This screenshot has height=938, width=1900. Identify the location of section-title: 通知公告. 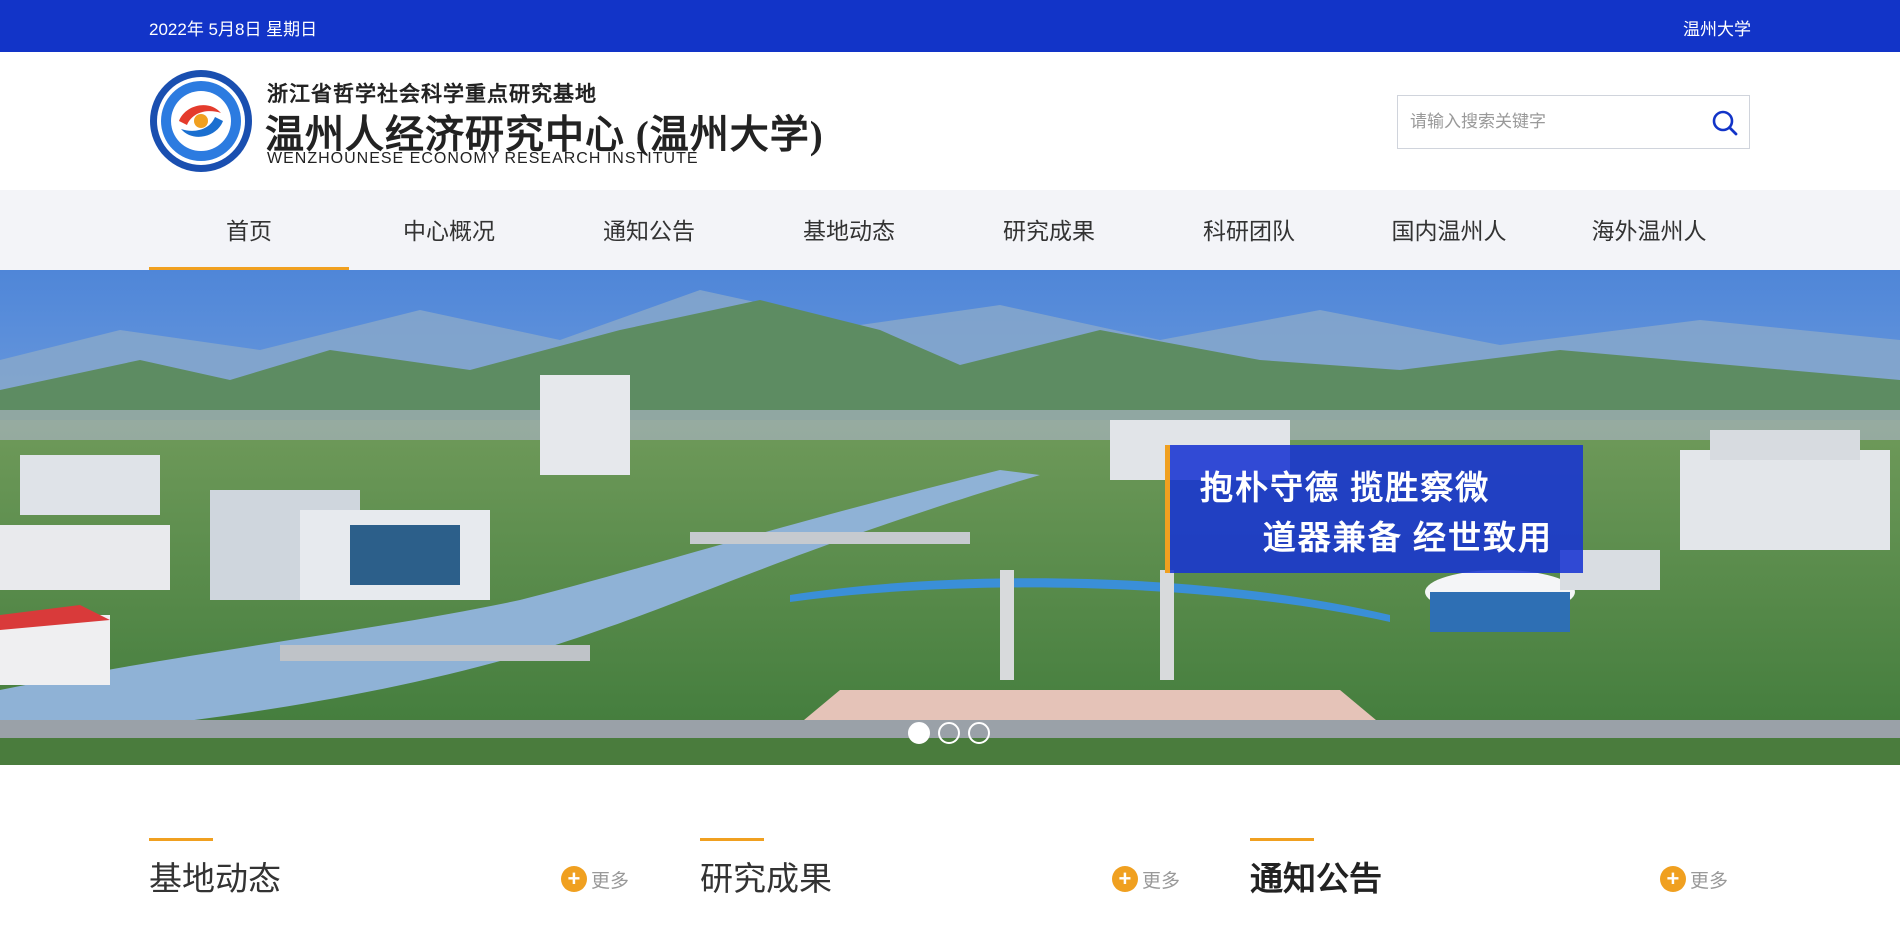
(1316, 878).